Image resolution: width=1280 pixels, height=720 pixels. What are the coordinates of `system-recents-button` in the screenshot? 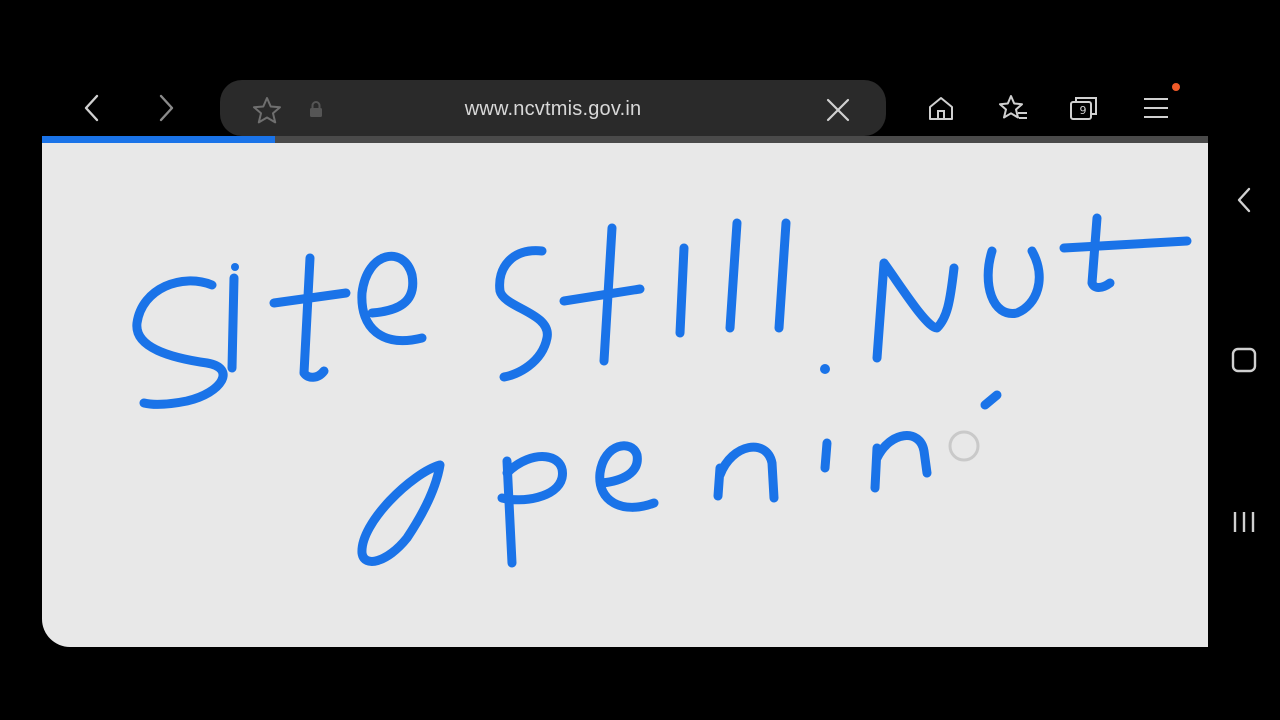 It's located at (1244, 522).